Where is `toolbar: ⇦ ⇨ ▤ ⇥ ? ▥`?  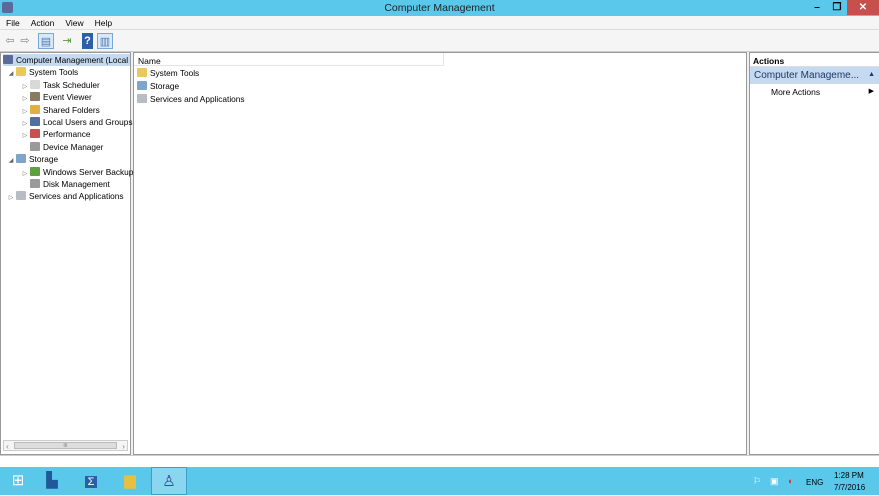
toolbar: ⇦ ⇨ ▤ ⇥ ? ▥ is located at coordinates (439, 41).